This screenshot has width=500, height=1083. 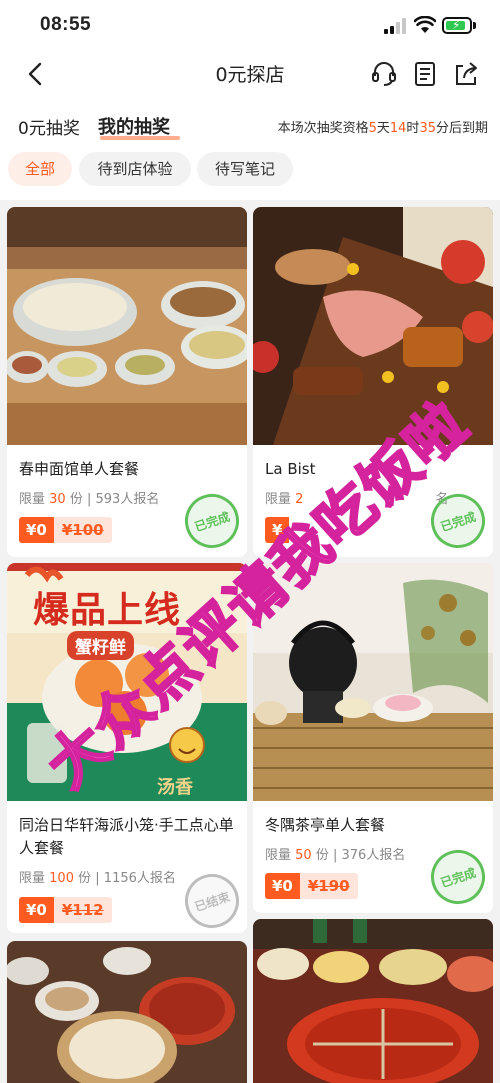 I want to click on tab-my-draws: 我的抽奖, so click(x=134, y=126).